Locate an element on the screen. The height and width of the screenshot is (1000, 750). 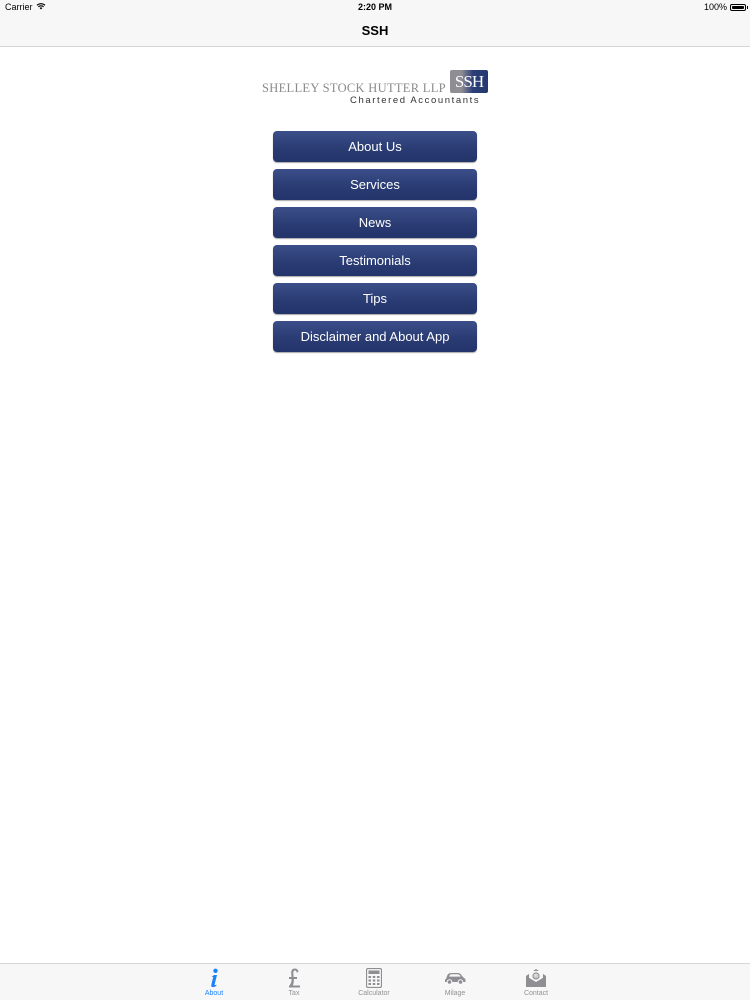
tab-contact: @ Contact is located at coordinates (536, 982).